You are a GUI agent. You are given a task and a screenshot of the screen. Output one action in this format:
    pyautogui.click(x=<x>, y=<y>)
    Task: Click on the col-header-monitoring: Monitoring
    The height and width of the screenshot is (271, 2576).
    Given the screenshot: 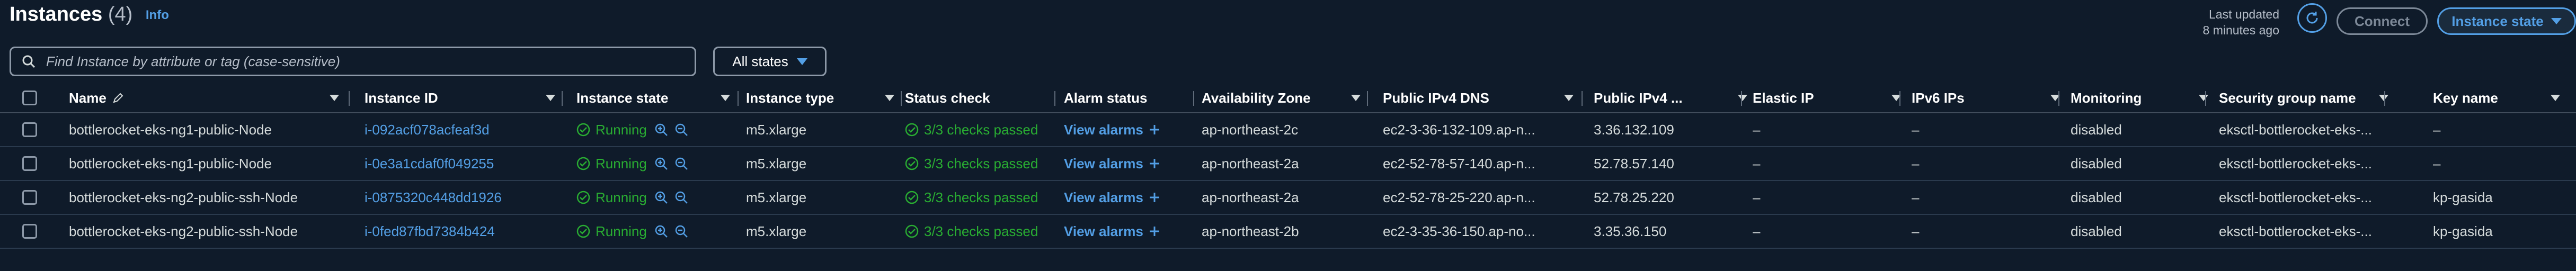 What is the action you would take?
    pyautogui.click(x=2143, y=98)
    